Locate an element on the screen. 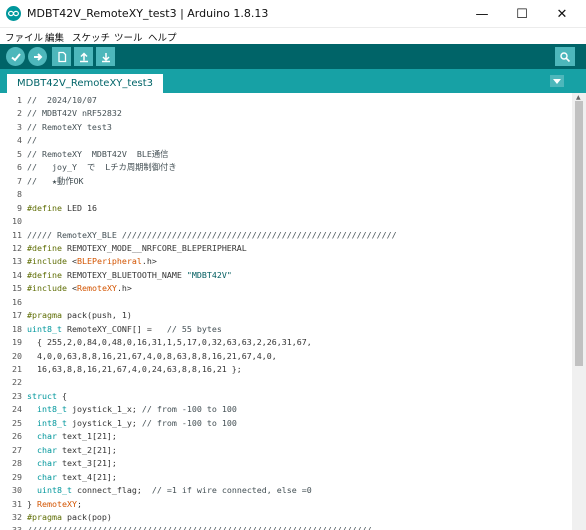 The height and width of the screenshot is (530, 586). upload-button is located at coordinates (37, 56).